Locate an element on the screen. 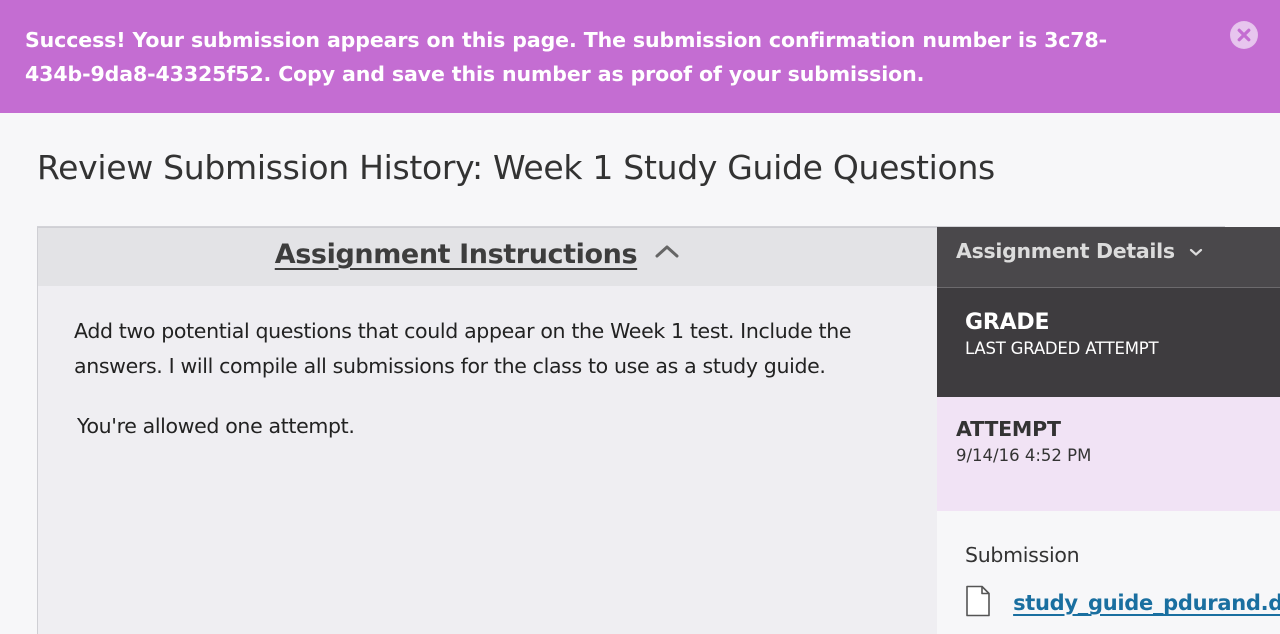 The image size is (1280, 634). submission-label: Submission is located at coordinates (1022, 555).